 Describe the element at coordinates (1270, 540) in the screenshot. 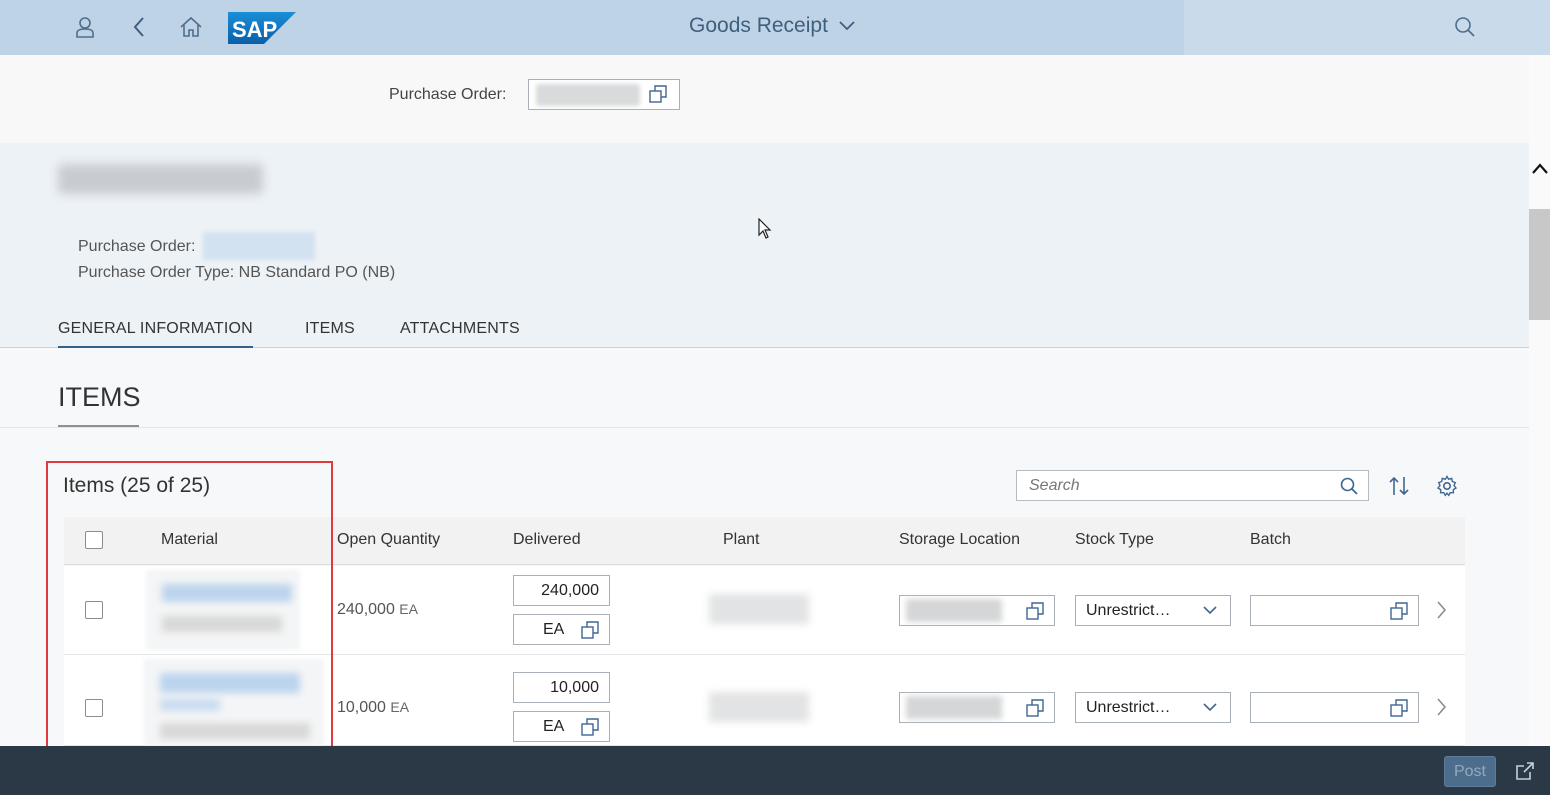

I see `column-header-batch: Batch` at that location.